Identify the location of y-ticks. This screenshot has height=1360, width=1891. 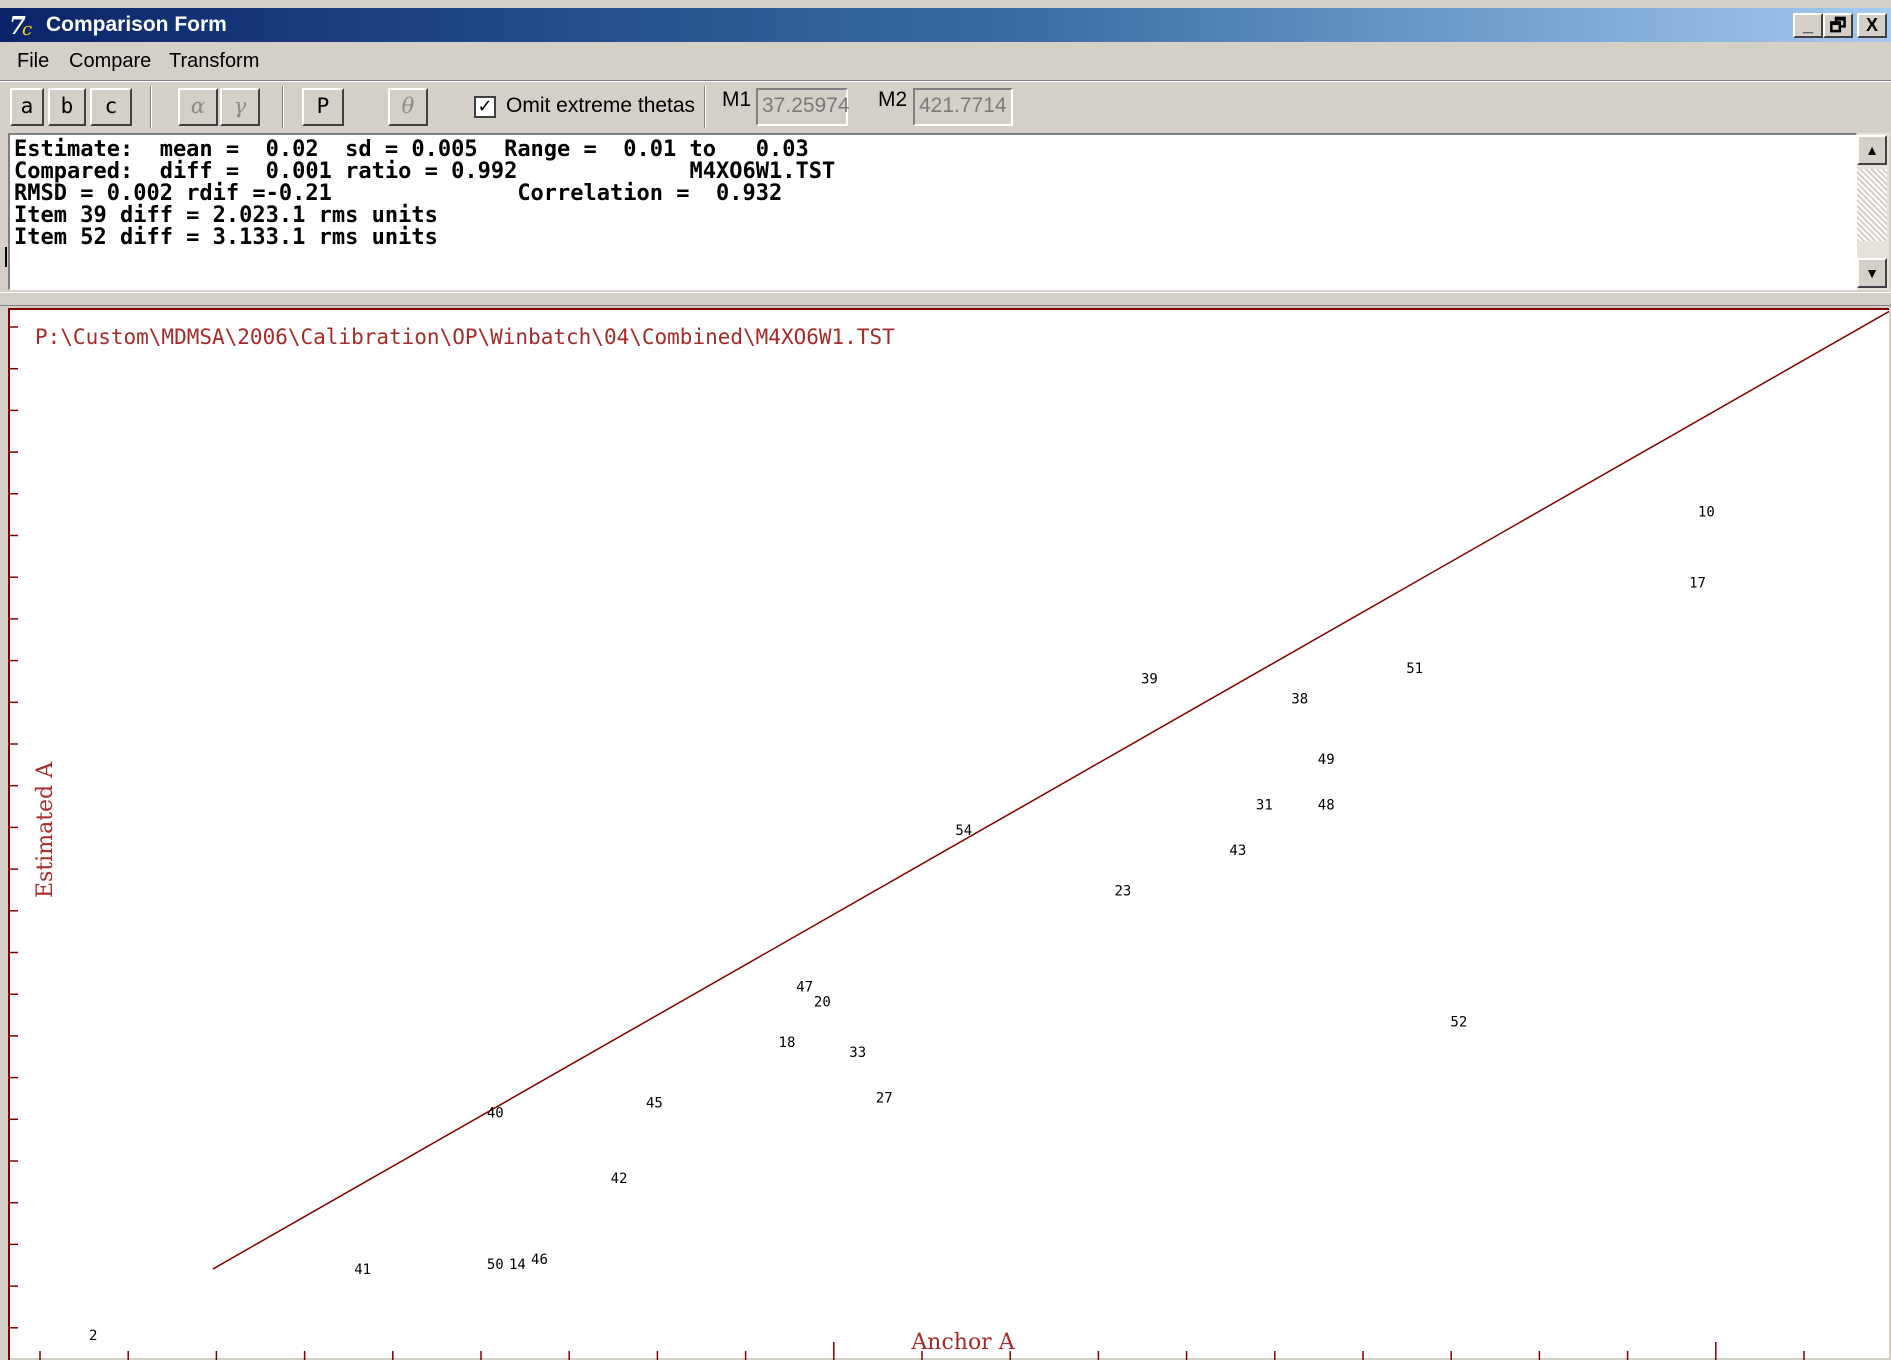
(13, 827).